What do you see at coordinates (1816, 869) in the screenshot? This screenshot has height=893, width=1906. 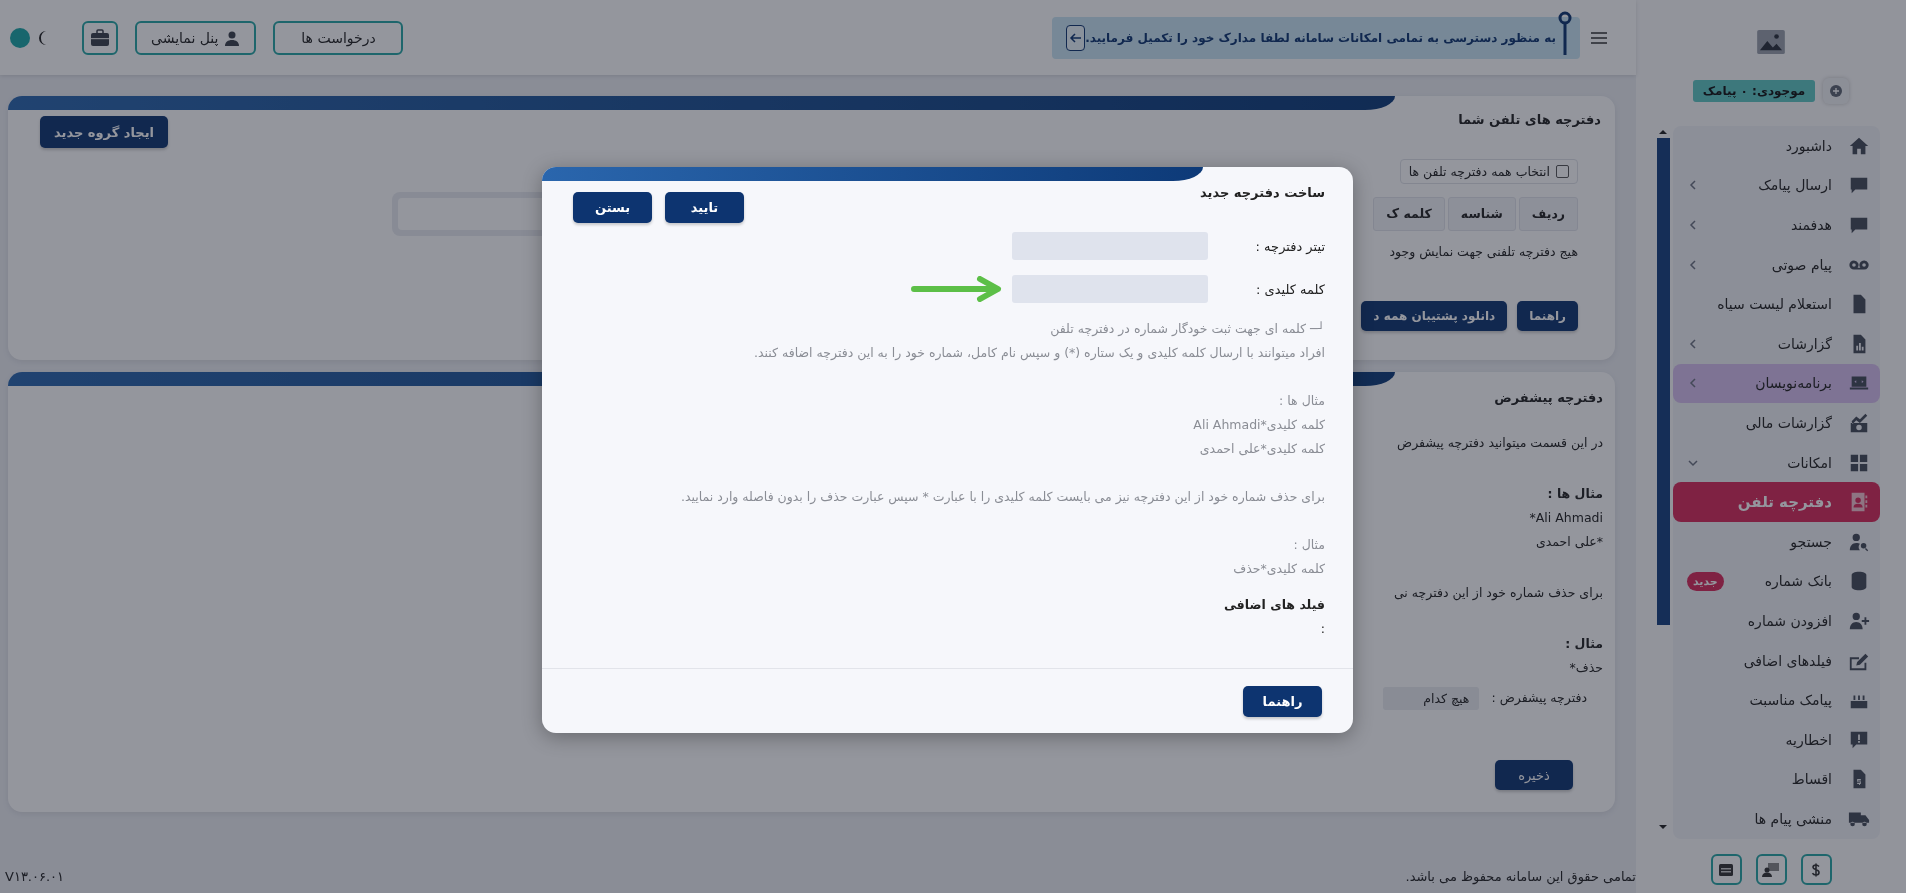 I see `dollar-icon` at bounding box center [1816, 869].